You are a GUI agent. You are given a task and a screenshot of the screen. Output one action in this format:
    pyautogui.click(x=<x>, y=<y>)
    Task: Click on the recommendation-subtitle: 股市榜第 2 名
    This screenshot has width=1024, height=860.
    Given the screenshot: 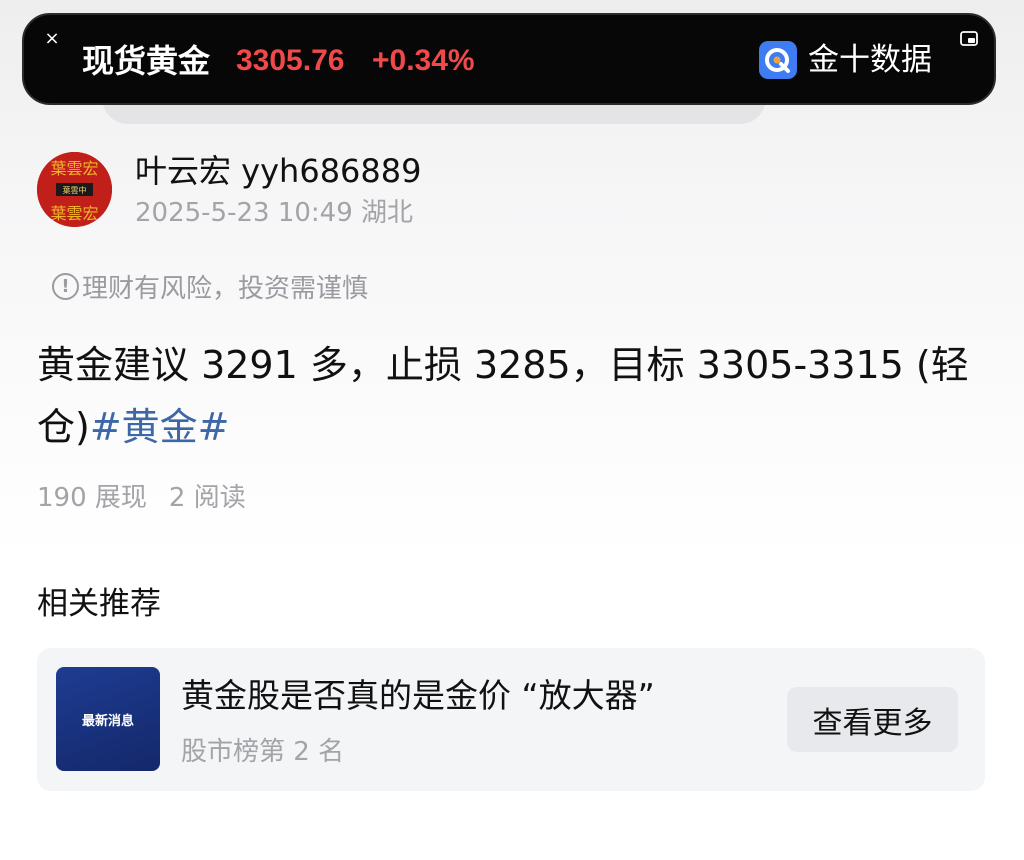 What is the action you would take?
    pyautogui.click(x=263, y=752)
    